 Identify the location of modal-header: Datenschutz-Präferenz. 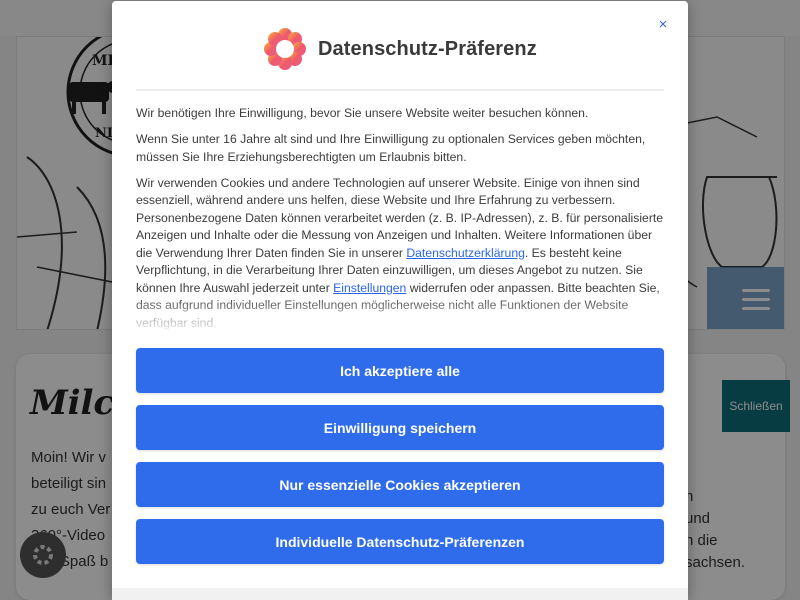
(400, 49).